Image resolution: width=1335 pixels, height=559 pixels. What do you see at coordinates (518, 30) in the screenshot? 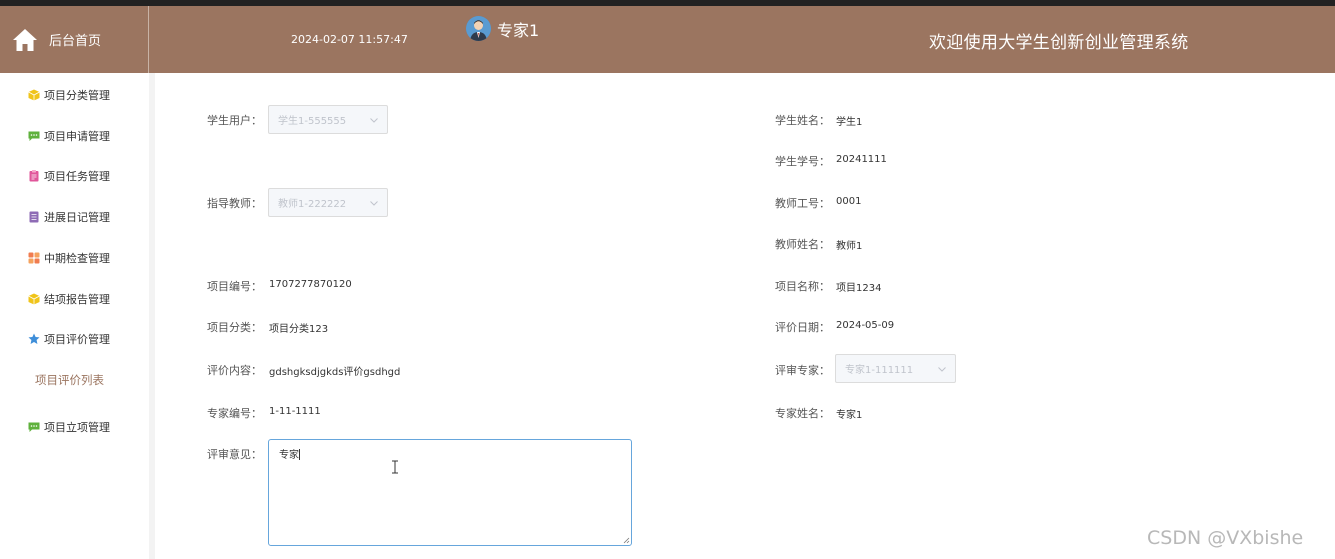
I see `user-name: 专家1` at bounding box center [518, 30].